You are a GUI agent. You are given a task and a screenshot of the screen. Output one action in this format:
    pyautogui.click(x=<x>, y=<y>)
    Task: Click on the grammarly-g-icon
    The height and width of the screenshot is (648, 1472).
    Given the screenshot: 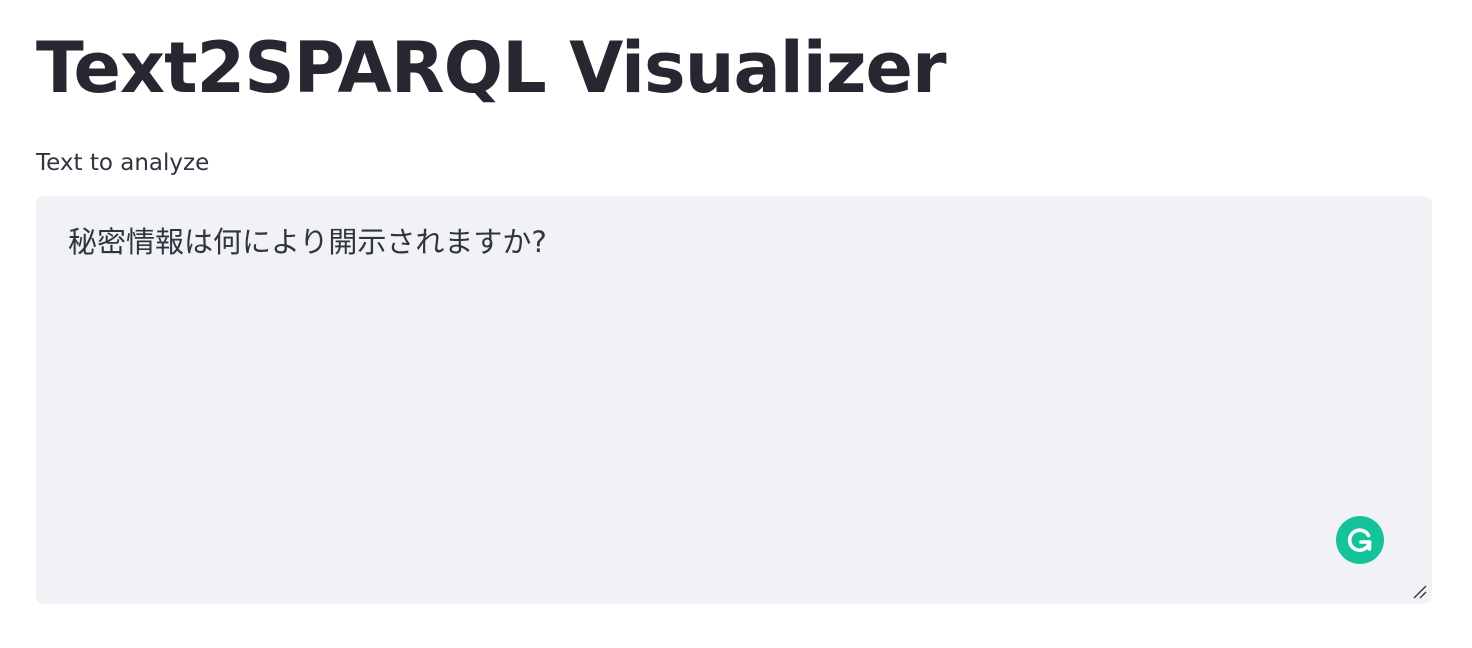 What is the action you would take?
    pyautogui.click(x=1359, y=540)
    